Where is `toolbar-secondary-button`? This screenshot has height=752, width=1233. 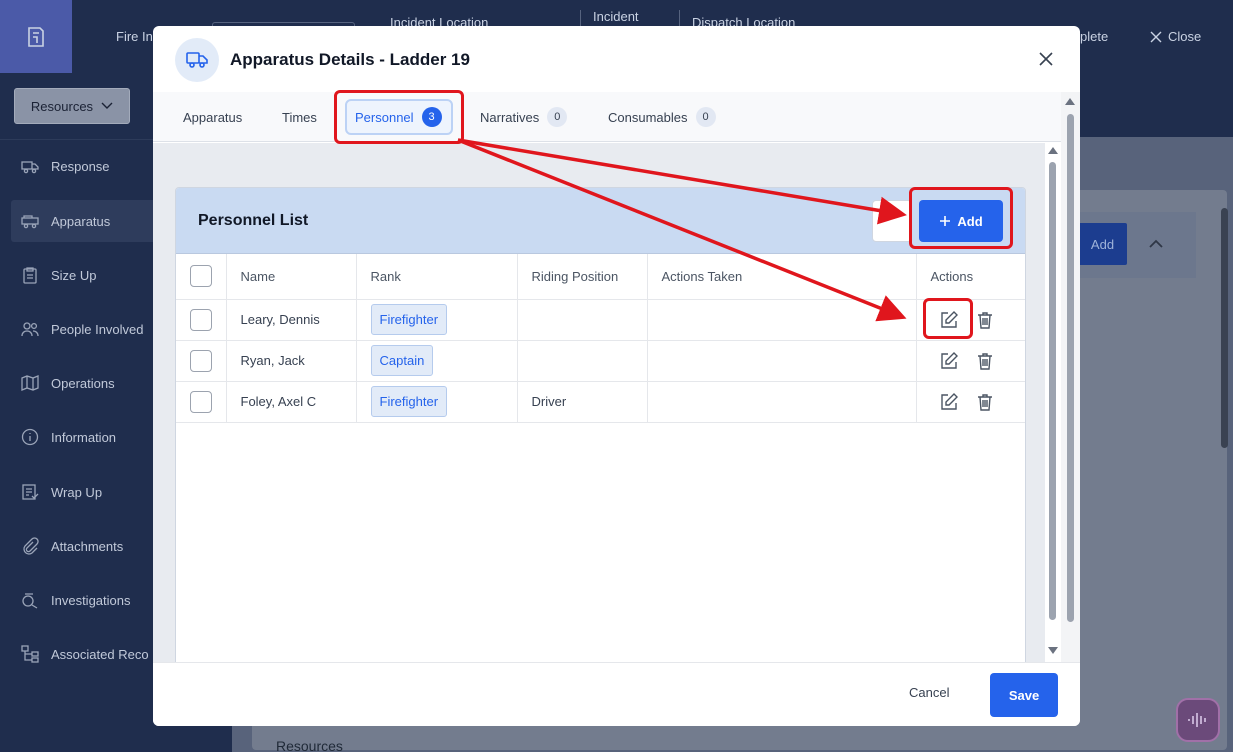 toolbar-secondary-button is located at coordinates (892, 221).